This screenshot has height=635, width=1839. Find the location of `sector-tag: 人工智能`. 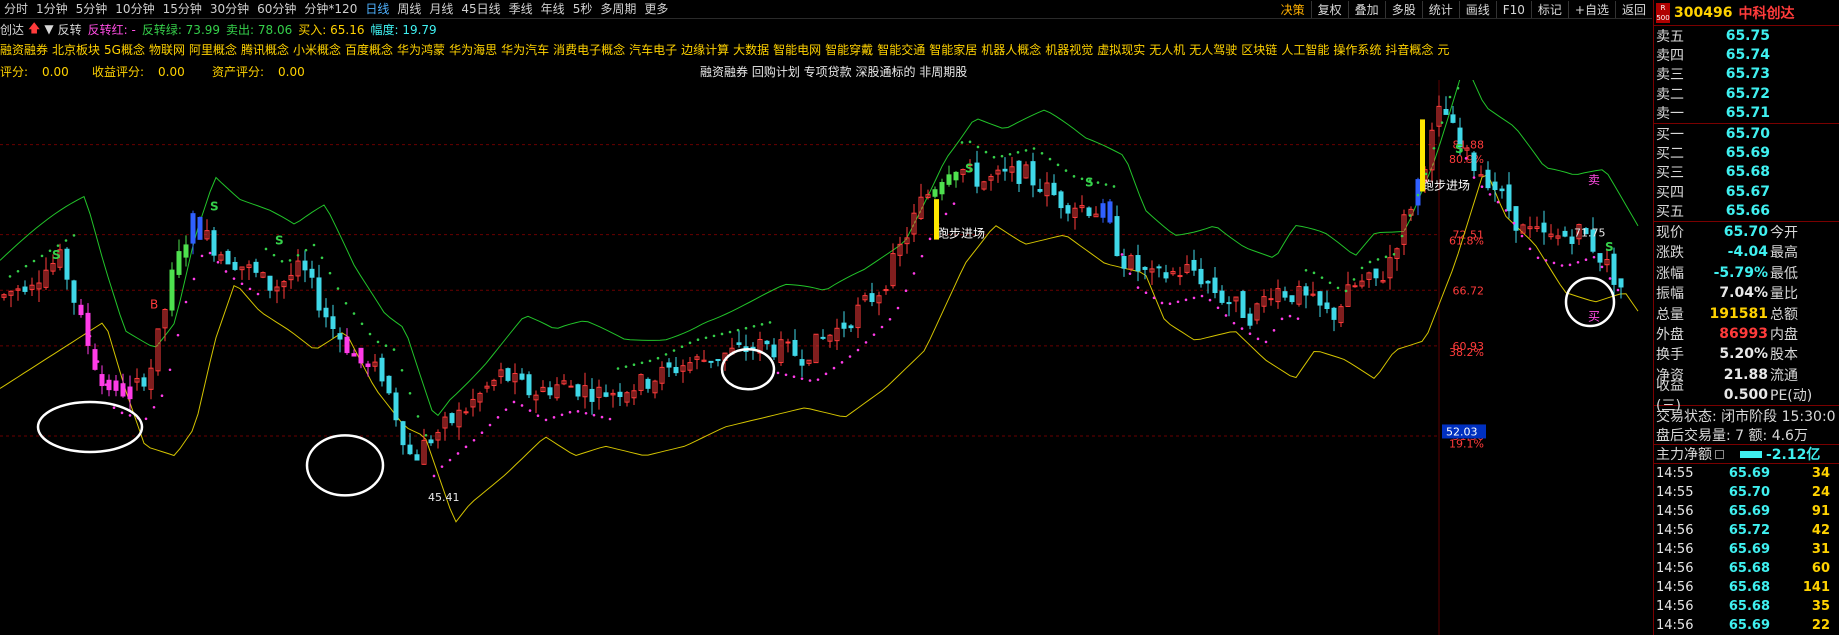

sector-tag: 人工智能 is located at coordinates (1305, 49).